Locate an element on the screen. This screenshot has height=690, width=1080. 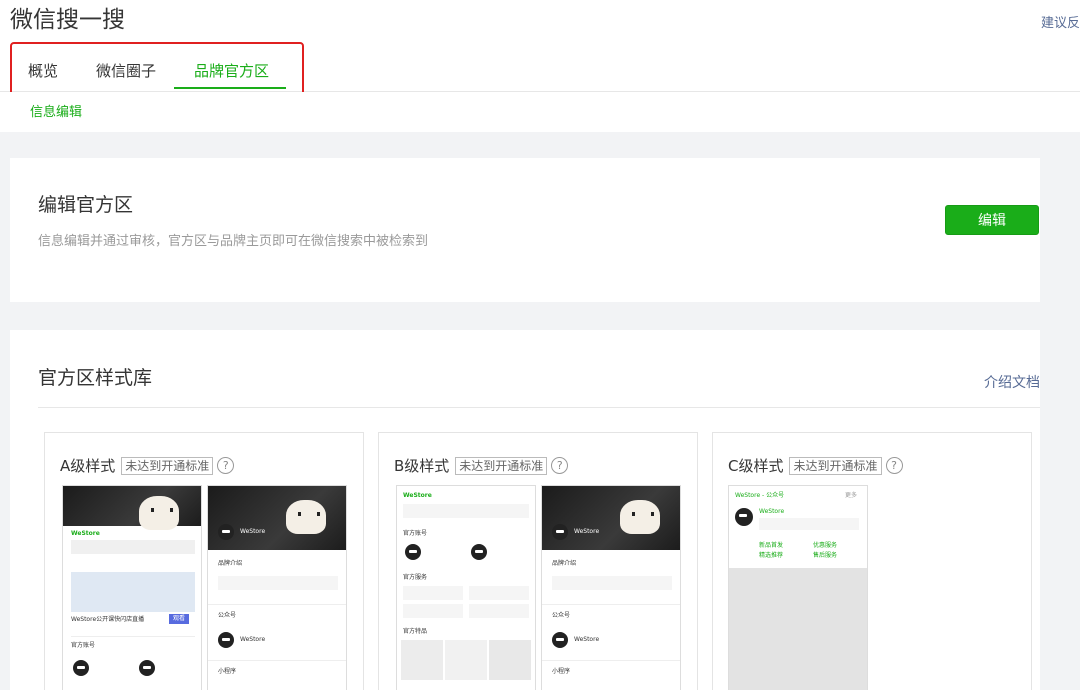
style-library-title: 官方区样式库 is located at coordinates (95, 378).